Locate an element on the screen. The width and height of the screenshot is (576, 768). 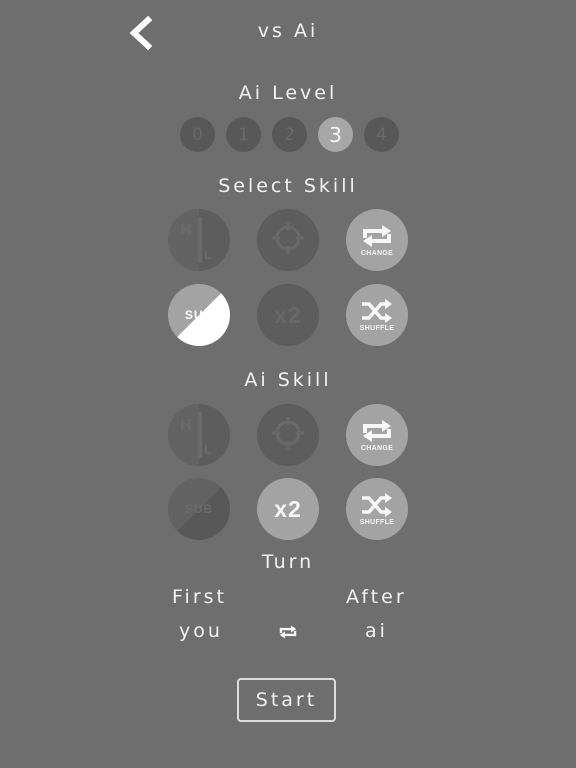
ai-skill-target-button is located at coordinates (288, 435).